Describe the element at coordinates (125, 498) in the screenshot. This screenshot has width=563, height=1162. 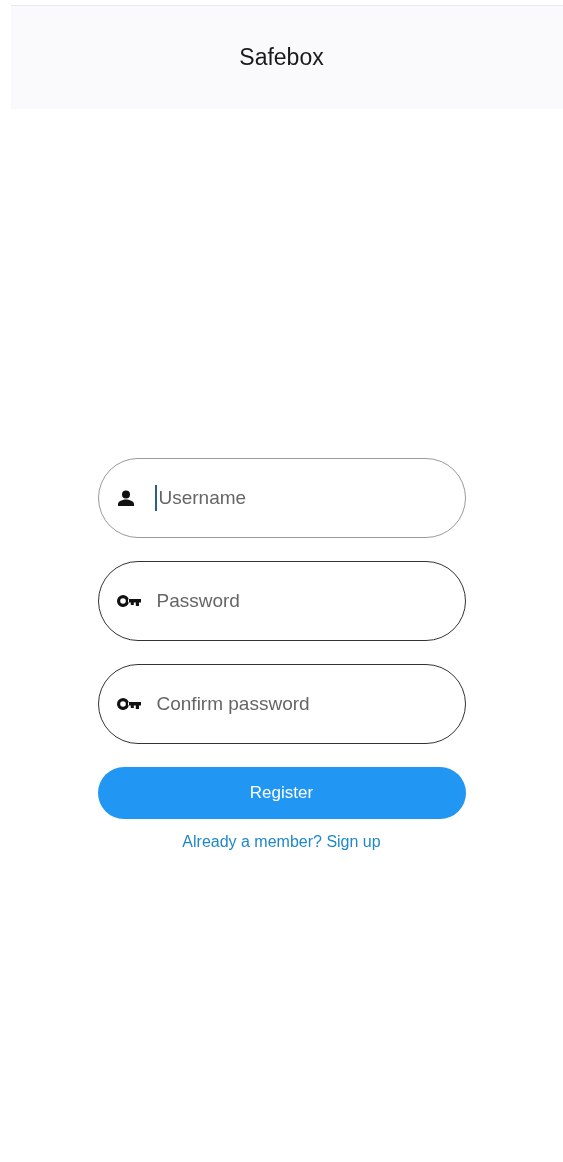
I see `person-icon` at that location.